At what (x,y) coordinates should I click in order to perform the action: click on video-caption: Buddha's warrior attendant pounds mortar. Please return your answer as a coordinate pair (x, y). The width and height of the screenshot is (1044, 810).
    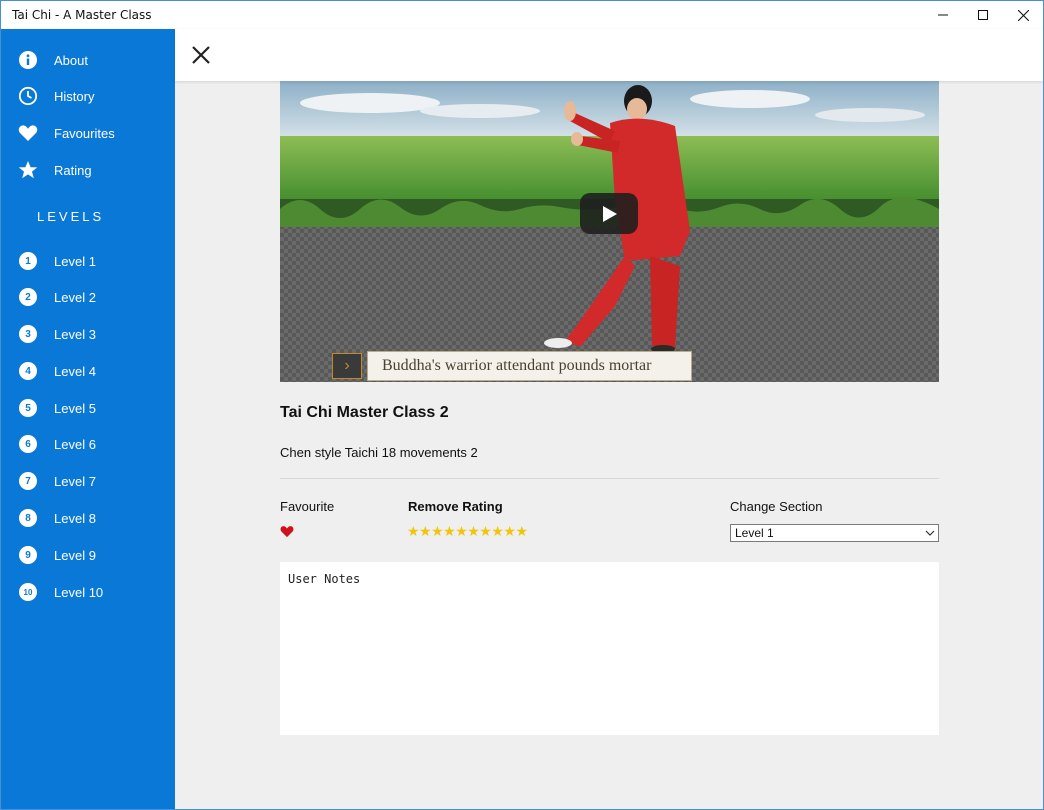
    Looking at the image, I should click on (529, 366).